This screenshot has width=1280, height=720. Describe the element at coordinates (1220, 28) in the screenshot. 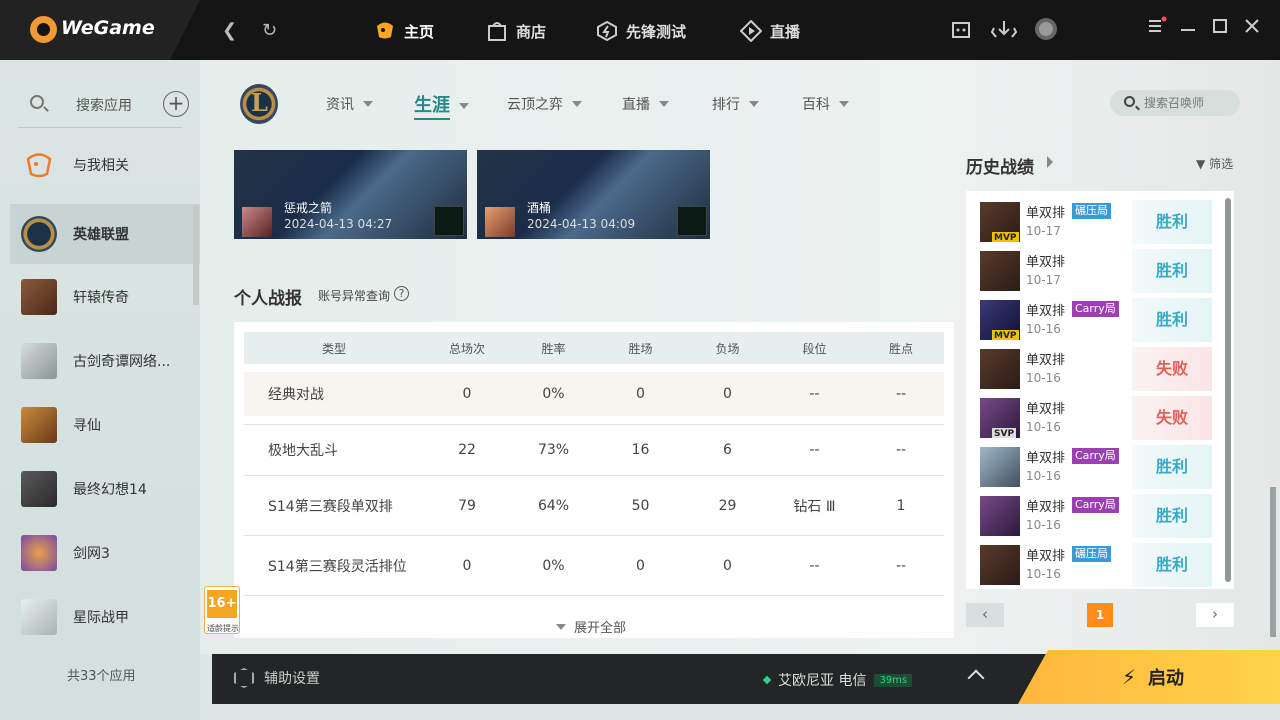

I see `maximize-icon` at that location.